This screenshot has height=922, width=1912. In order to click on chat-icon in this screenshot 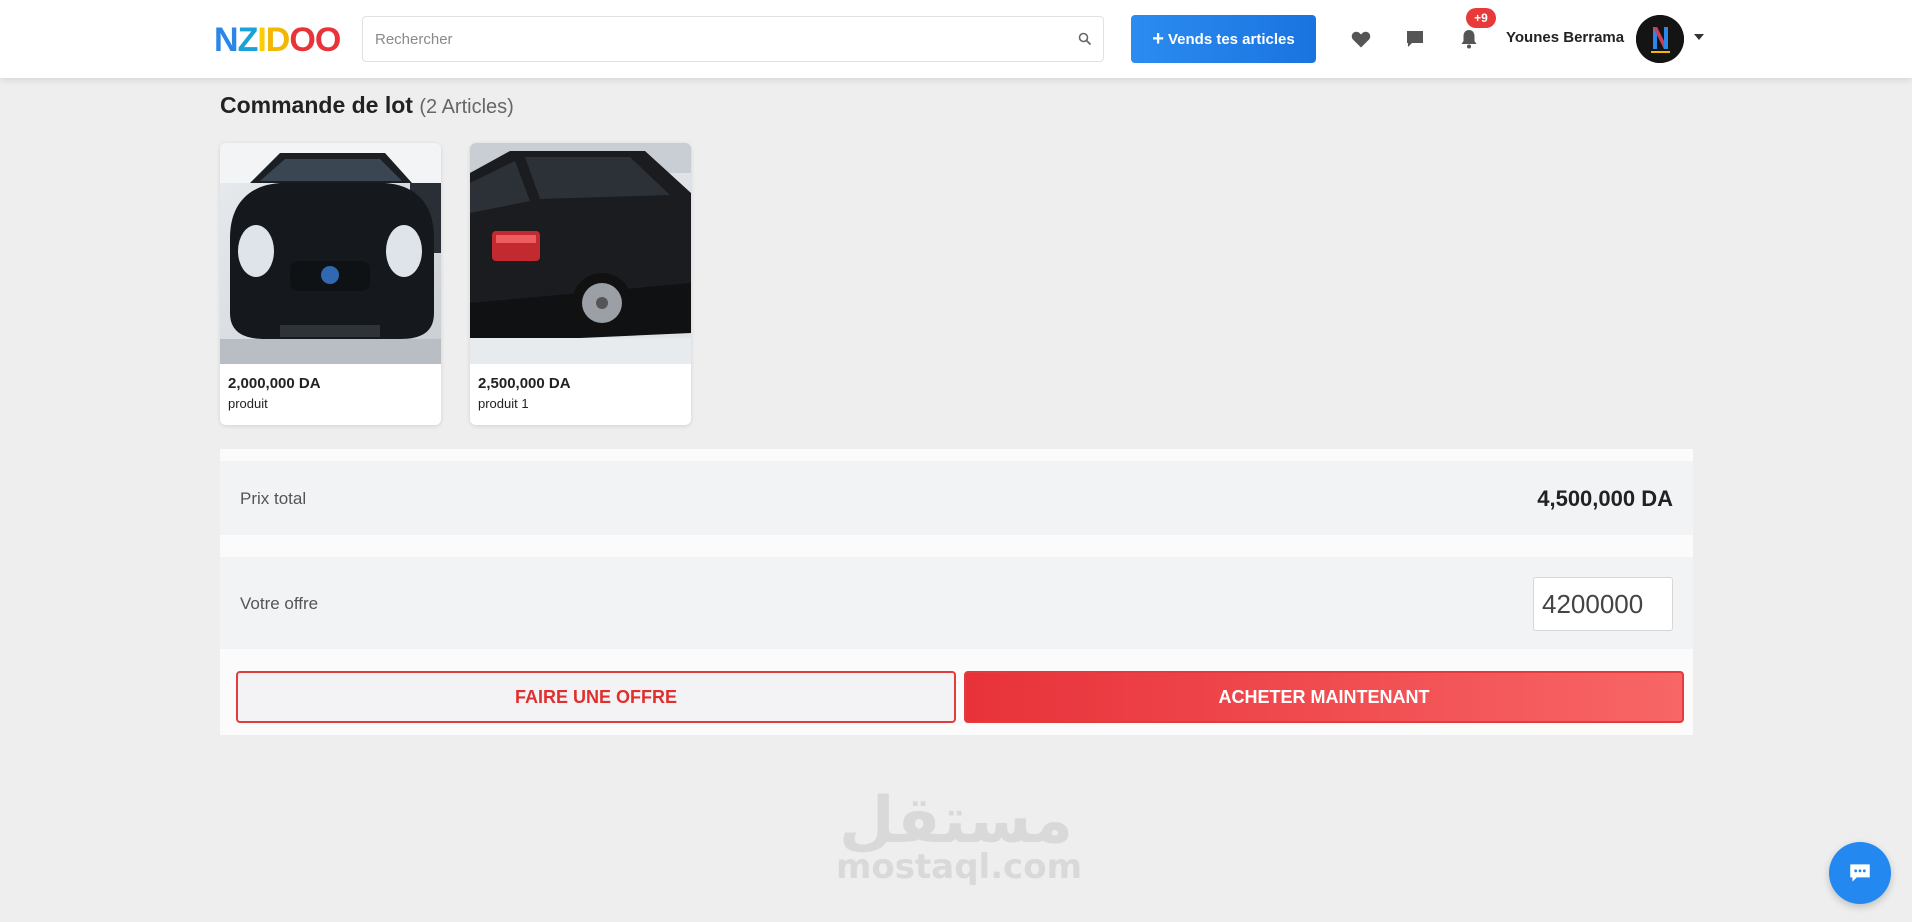, I will do `click(1860, 873)`.